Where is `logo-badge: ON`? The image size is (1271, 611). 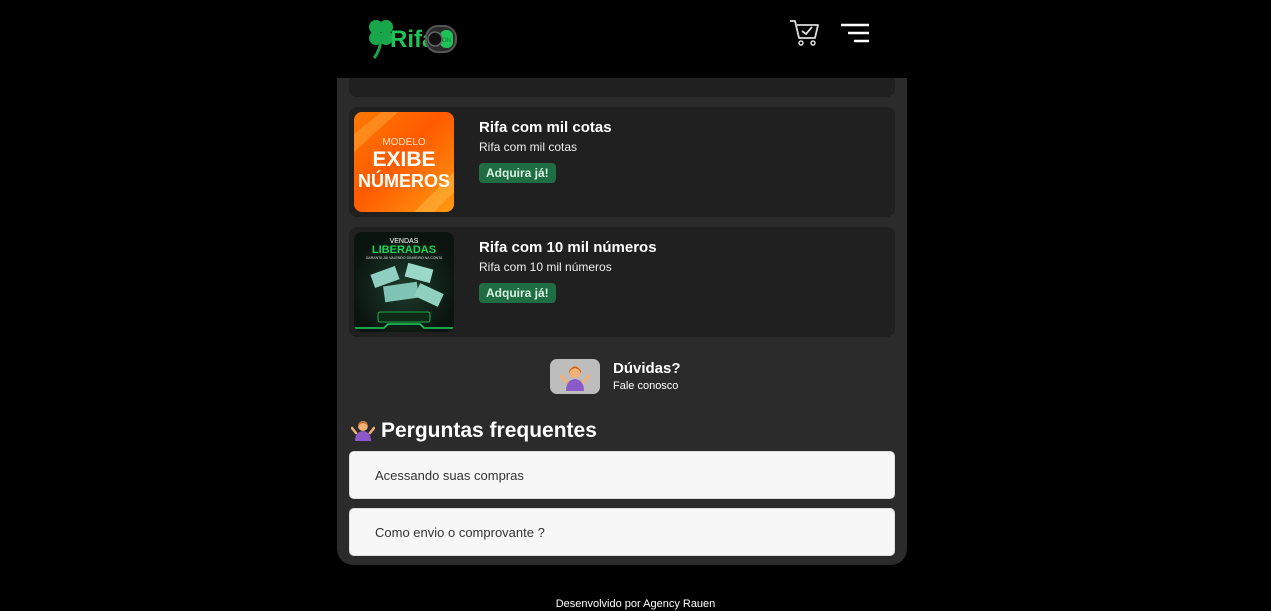 logo-badge: ON is located at coordinates (446, 41).